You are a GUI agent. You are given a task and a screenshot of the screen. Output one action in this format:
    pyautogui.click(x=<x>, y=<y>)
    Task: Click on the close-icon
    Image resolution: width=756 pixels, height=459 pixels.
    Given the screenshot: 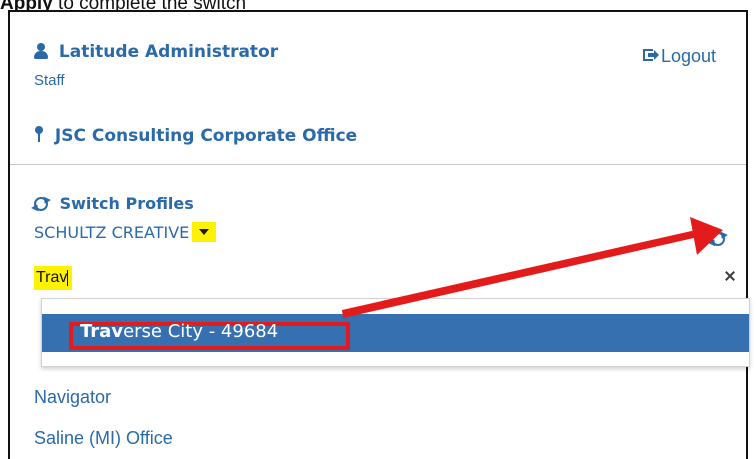 What is the action you would take?
    pyautogui.click(x=730, y=276)
    